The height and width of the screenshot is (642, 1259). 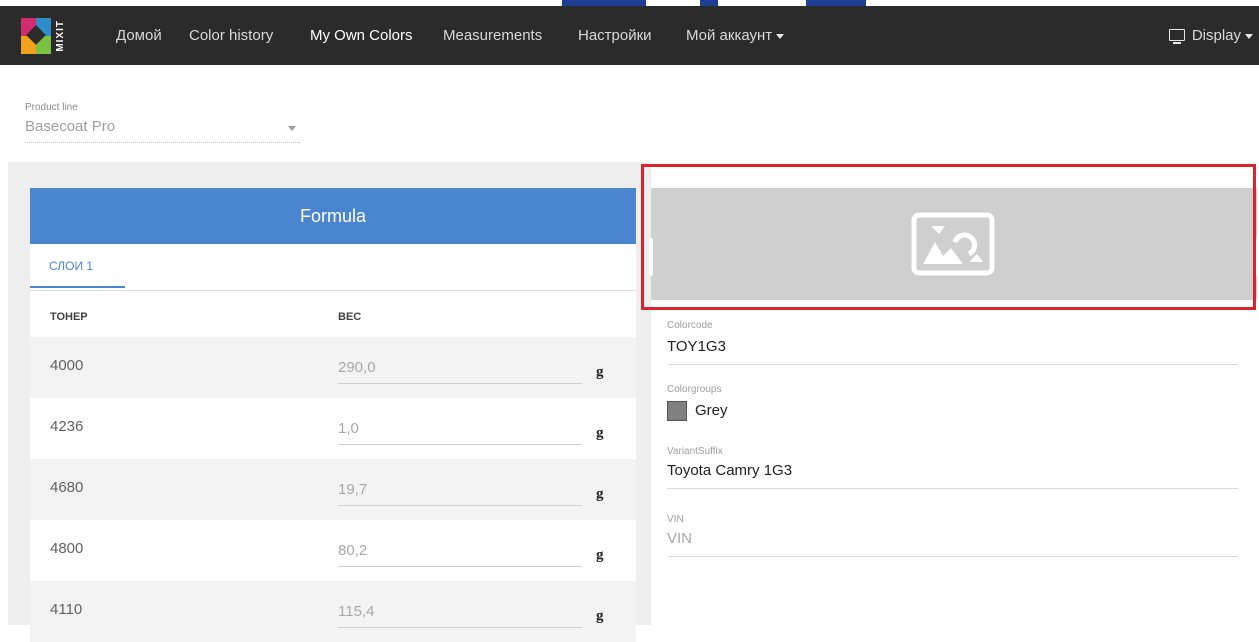 I want to click on toner-code: 4110, so click(x=66, y=609).